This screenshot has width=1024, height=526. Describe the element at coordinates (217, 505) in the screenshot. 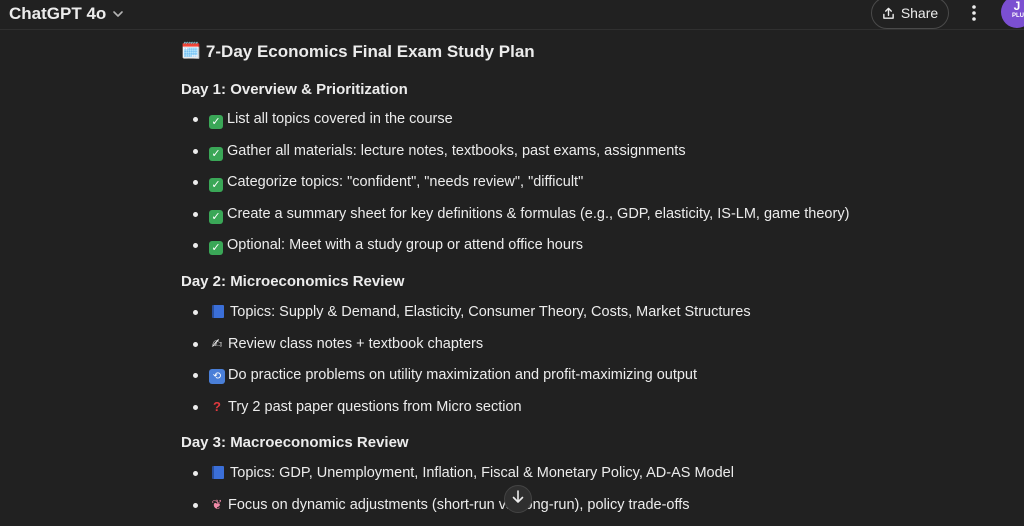

I see `brain-icon: ❦` at that location.